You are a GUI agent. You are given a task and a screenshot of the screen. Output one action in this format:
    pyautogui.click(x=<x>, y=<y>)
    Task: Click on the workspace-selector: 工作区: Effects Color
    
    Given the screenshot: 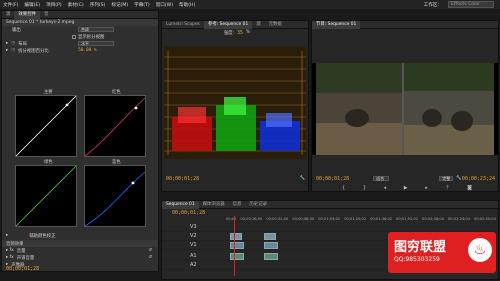 What is the action you would take?
    pyautogui.click(x=459, y=4)
    